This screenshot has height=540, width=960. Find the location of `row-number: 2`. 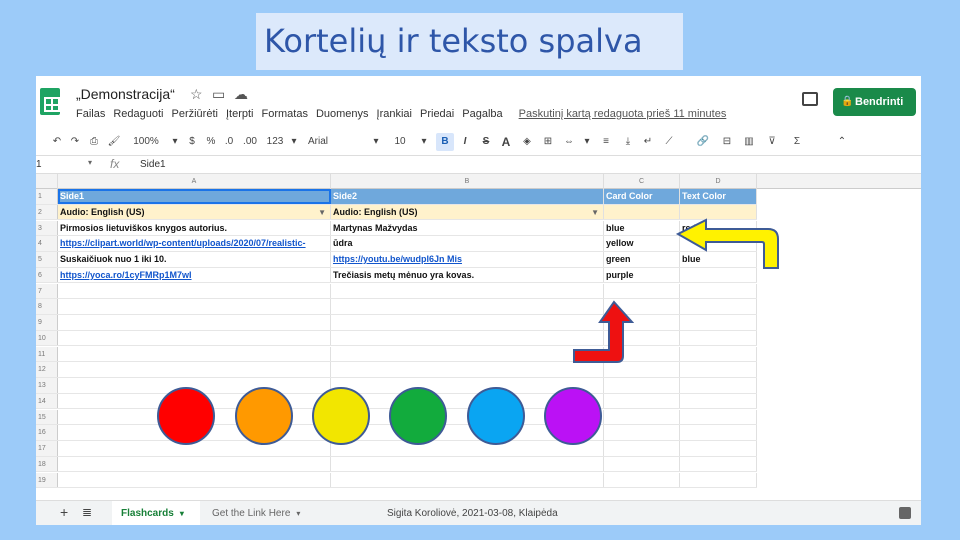

row-number: 2 is located at coordinates (47, 212).